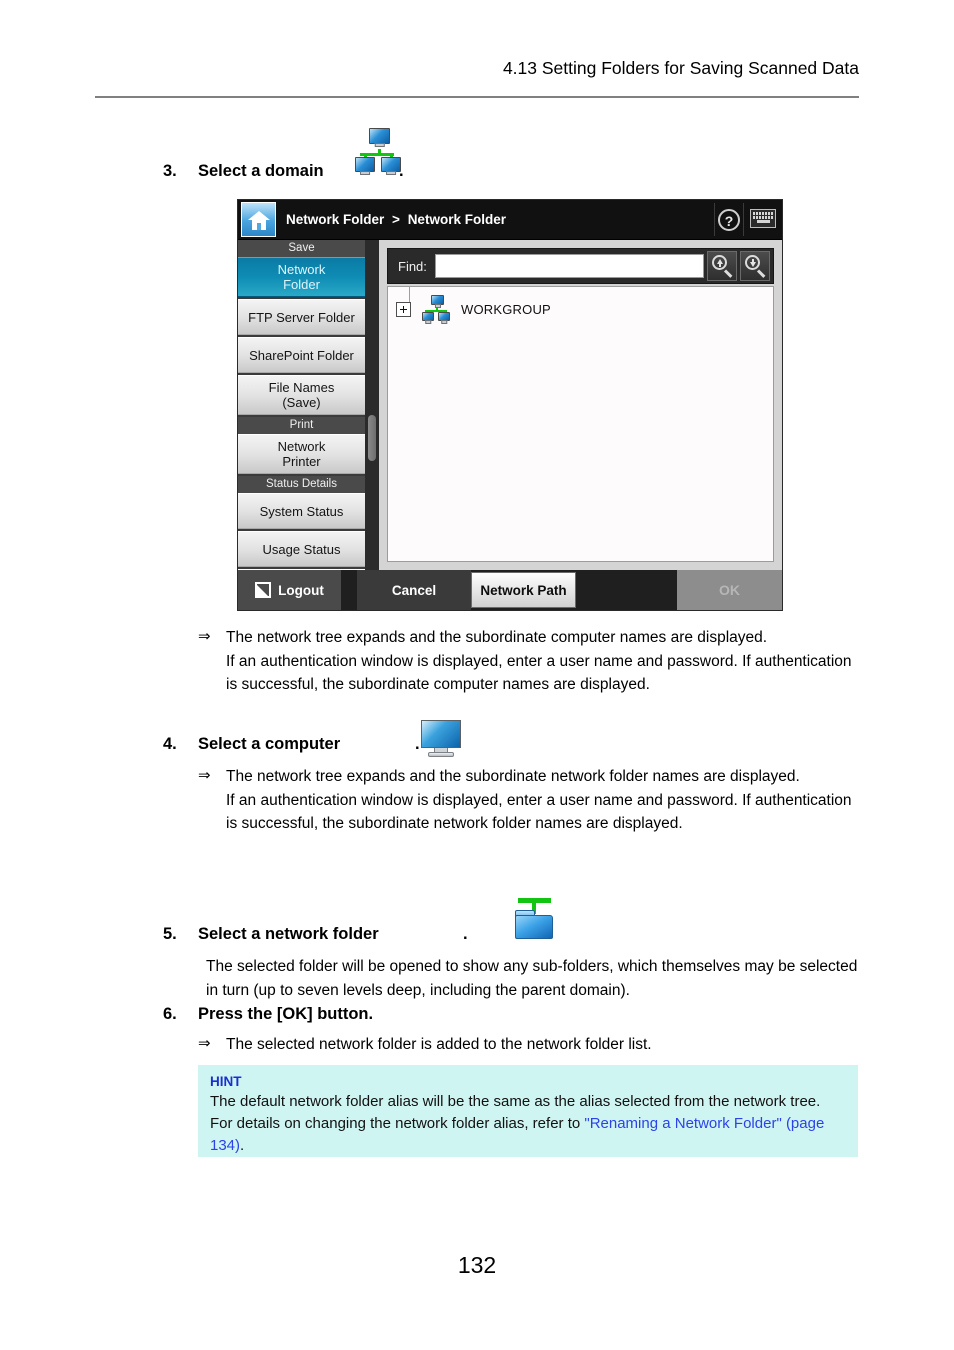  I want to click on sidebar-item-ftp-server-folder-label: FTP Server Folder, so click(301, 317).